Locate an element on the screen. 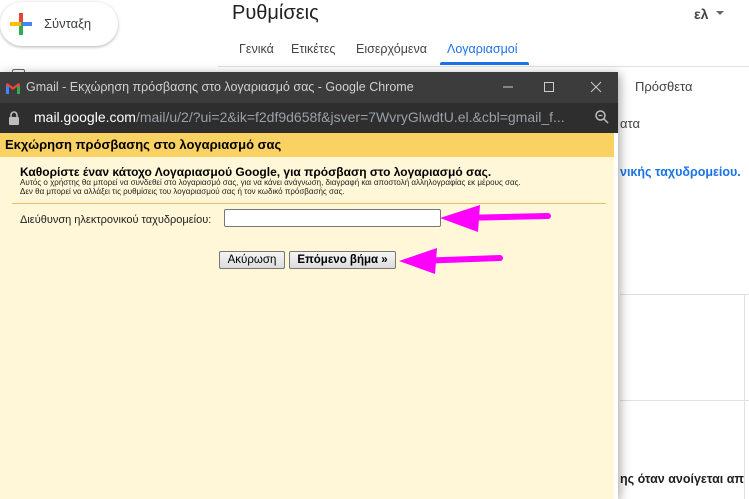  tab-labels: Ετικέτες is located at coordinates (313, 49).